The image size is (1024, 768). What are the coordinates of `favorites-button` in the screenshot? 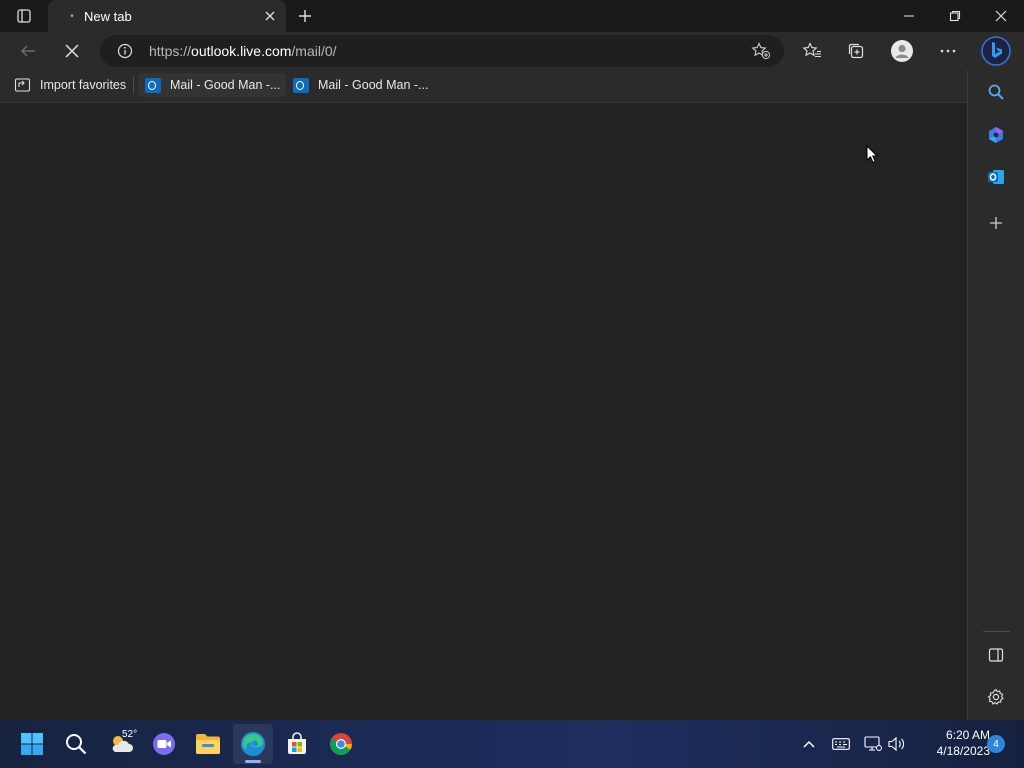 It's located at (812, 51).